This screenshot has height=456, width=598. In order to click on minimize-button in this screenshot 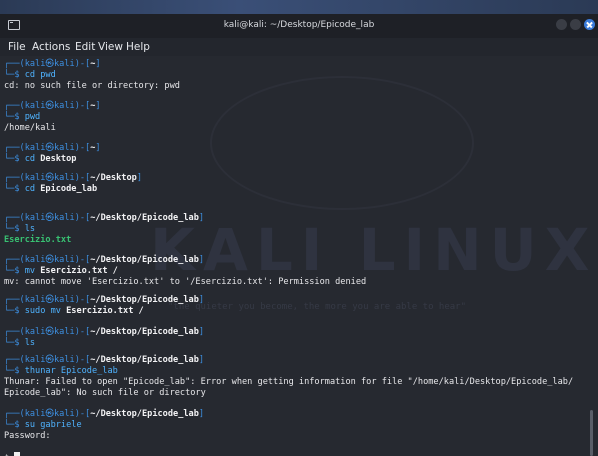, I will do `click(561, 24)`.